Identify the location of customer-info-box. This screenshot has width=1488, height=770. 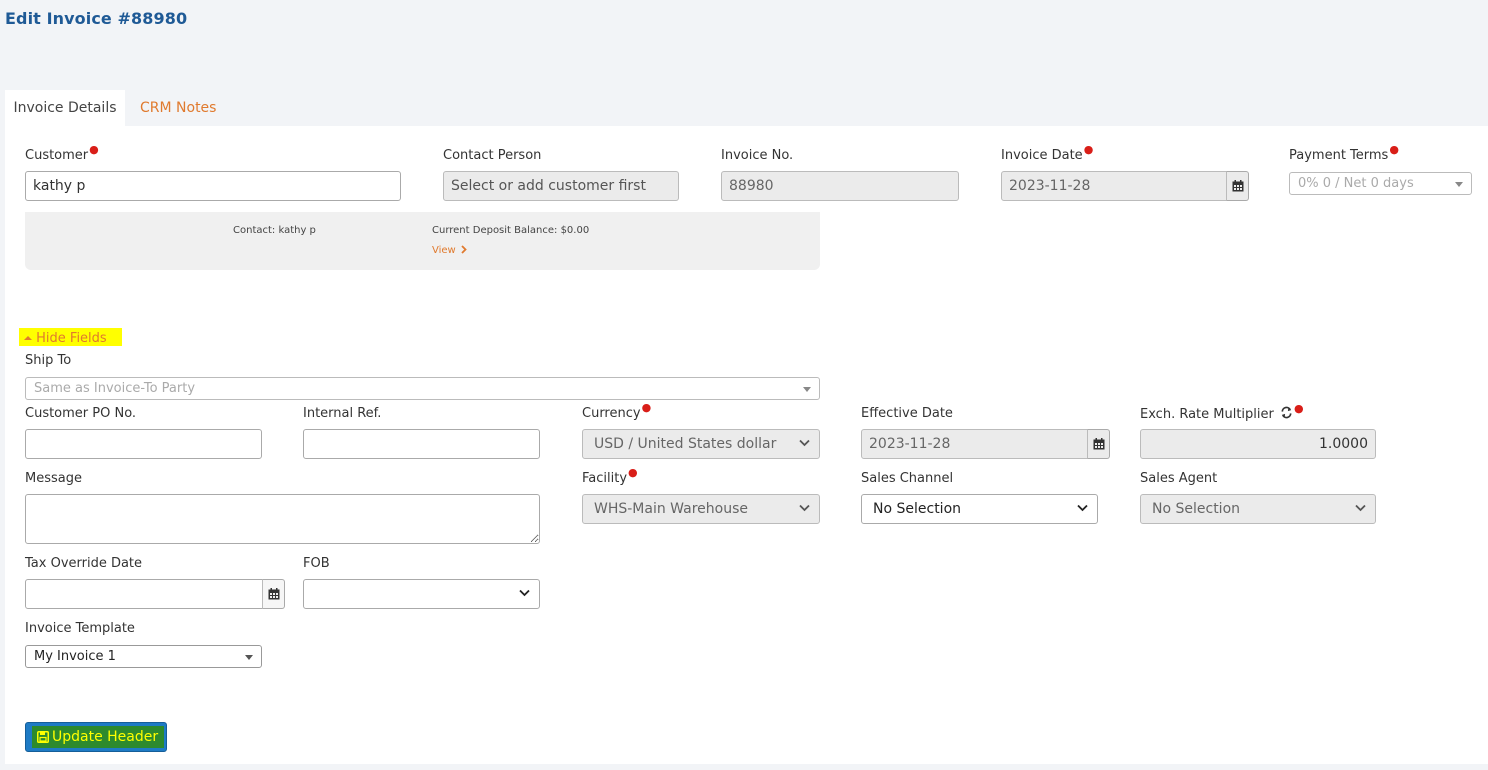
(422, 241).